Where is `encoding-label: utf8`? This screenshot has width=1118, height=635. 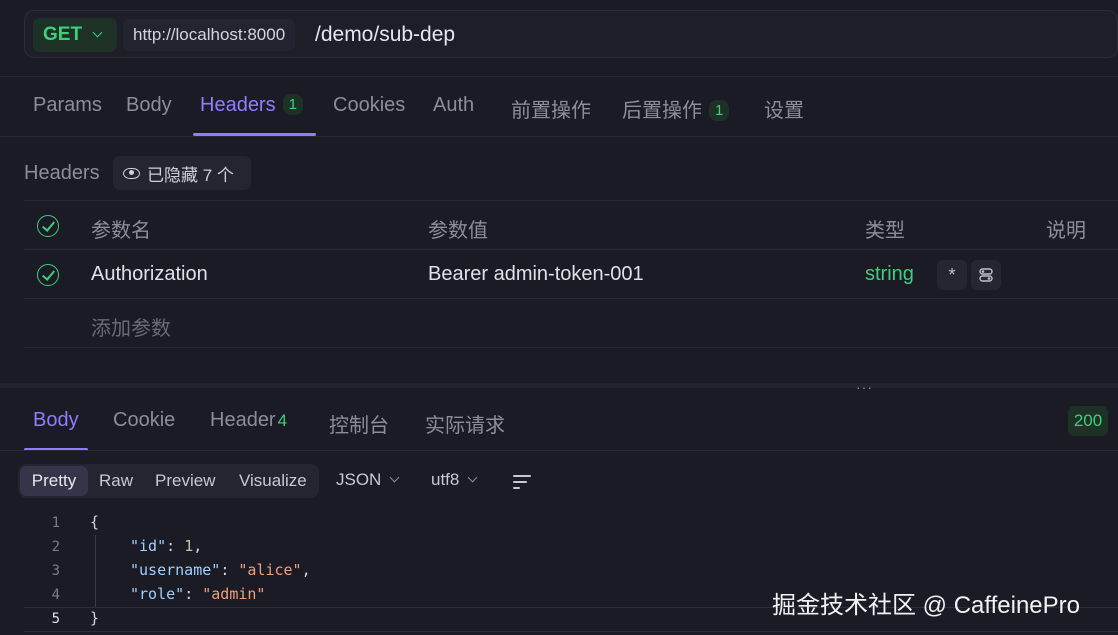 encoding-label: utf8 is located at coordinates (445, 479).